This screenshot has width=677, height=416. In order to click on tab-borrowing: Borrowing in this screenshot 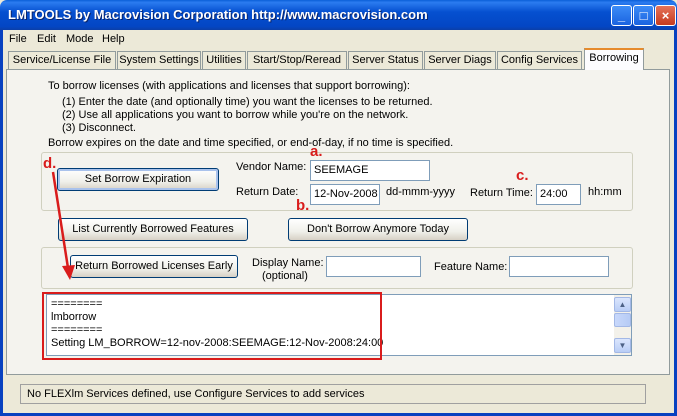, I will do `click(614, 59)`.